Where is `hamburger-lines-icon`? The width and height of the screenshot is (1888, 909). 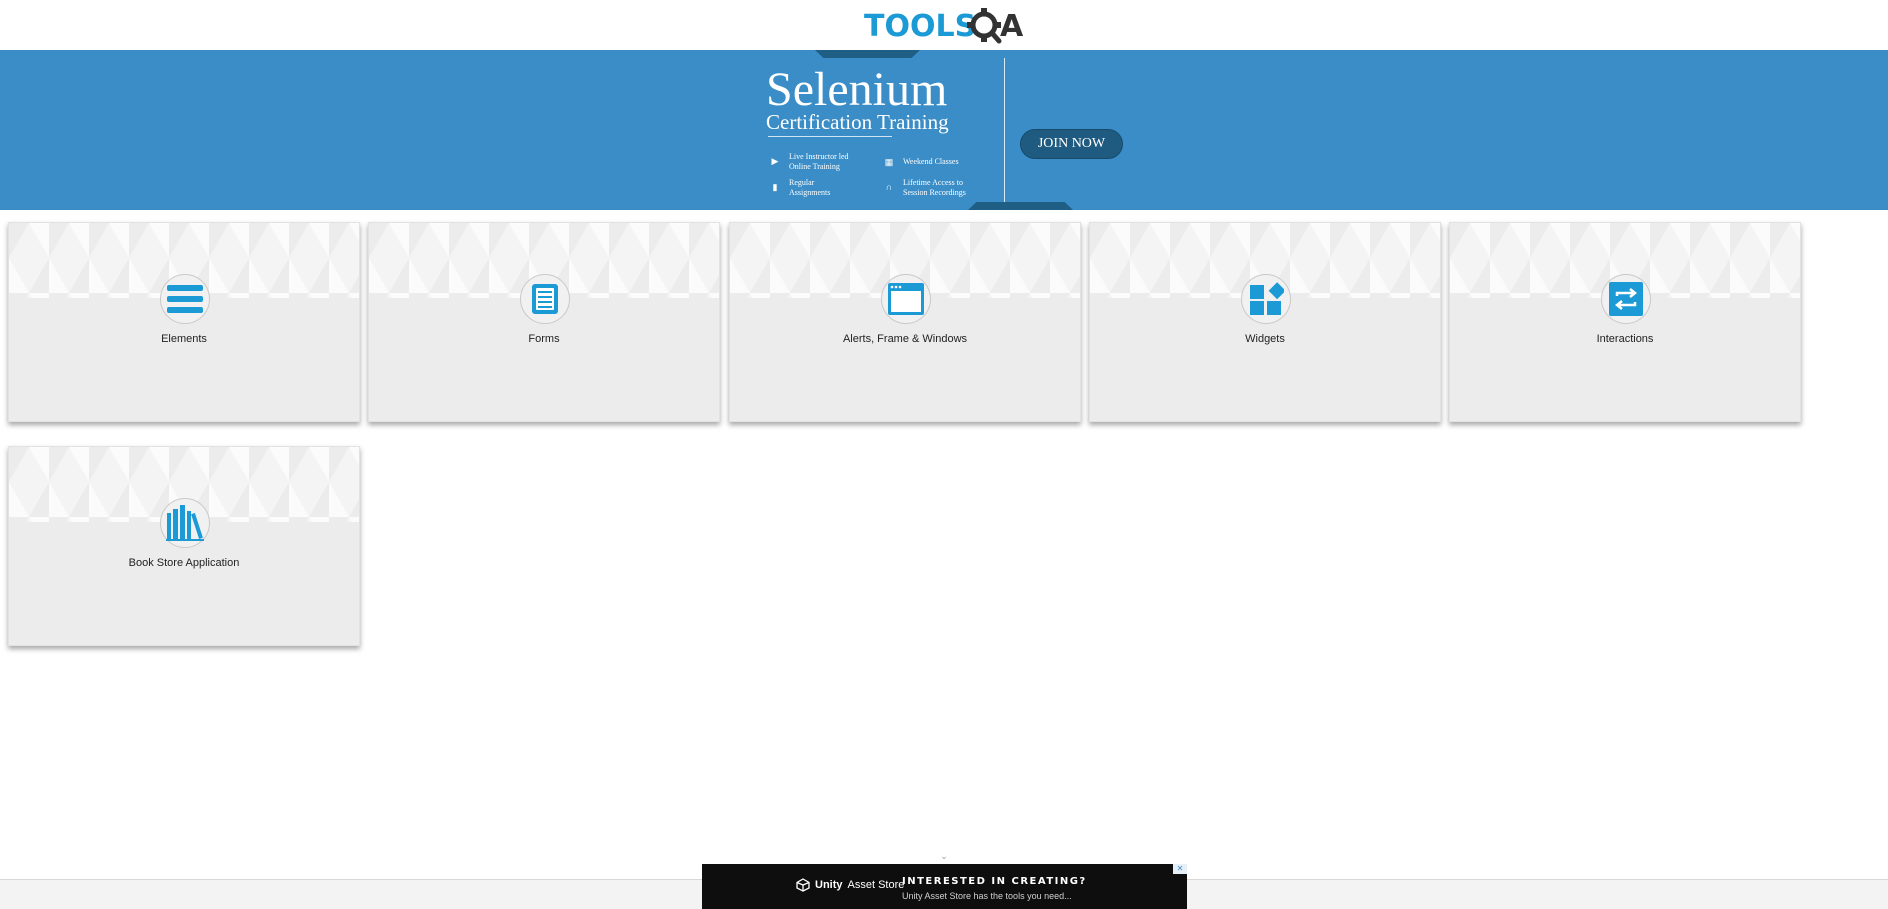
hamburger-lines-icon is located at coordinates (185, 299).